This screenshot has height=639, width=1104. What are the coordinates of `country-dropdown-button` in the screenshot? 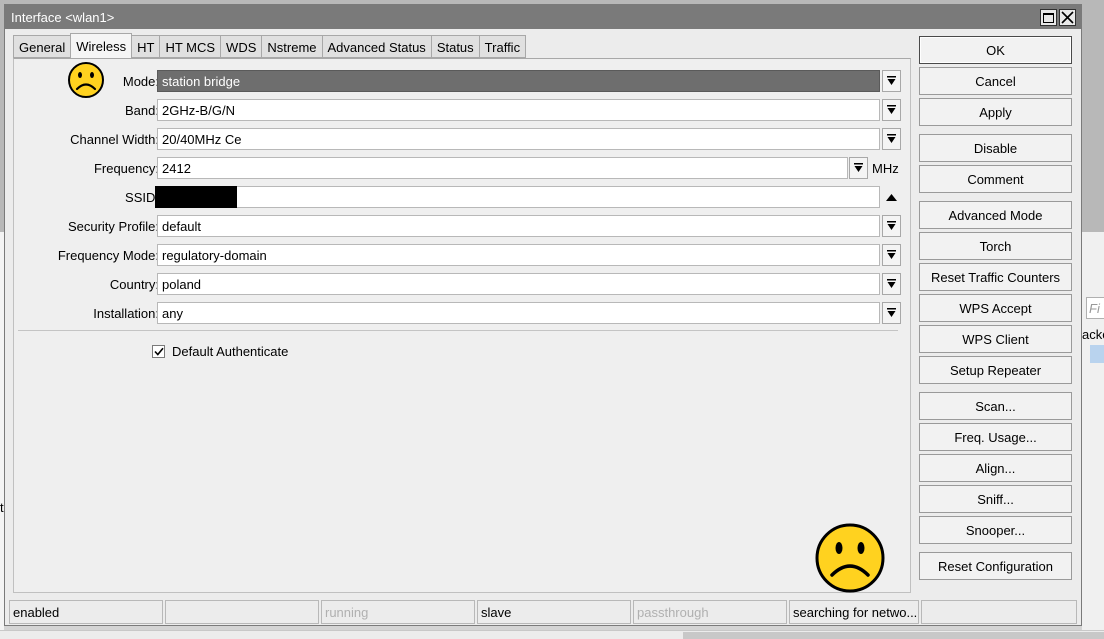 It's located at (891, 284).